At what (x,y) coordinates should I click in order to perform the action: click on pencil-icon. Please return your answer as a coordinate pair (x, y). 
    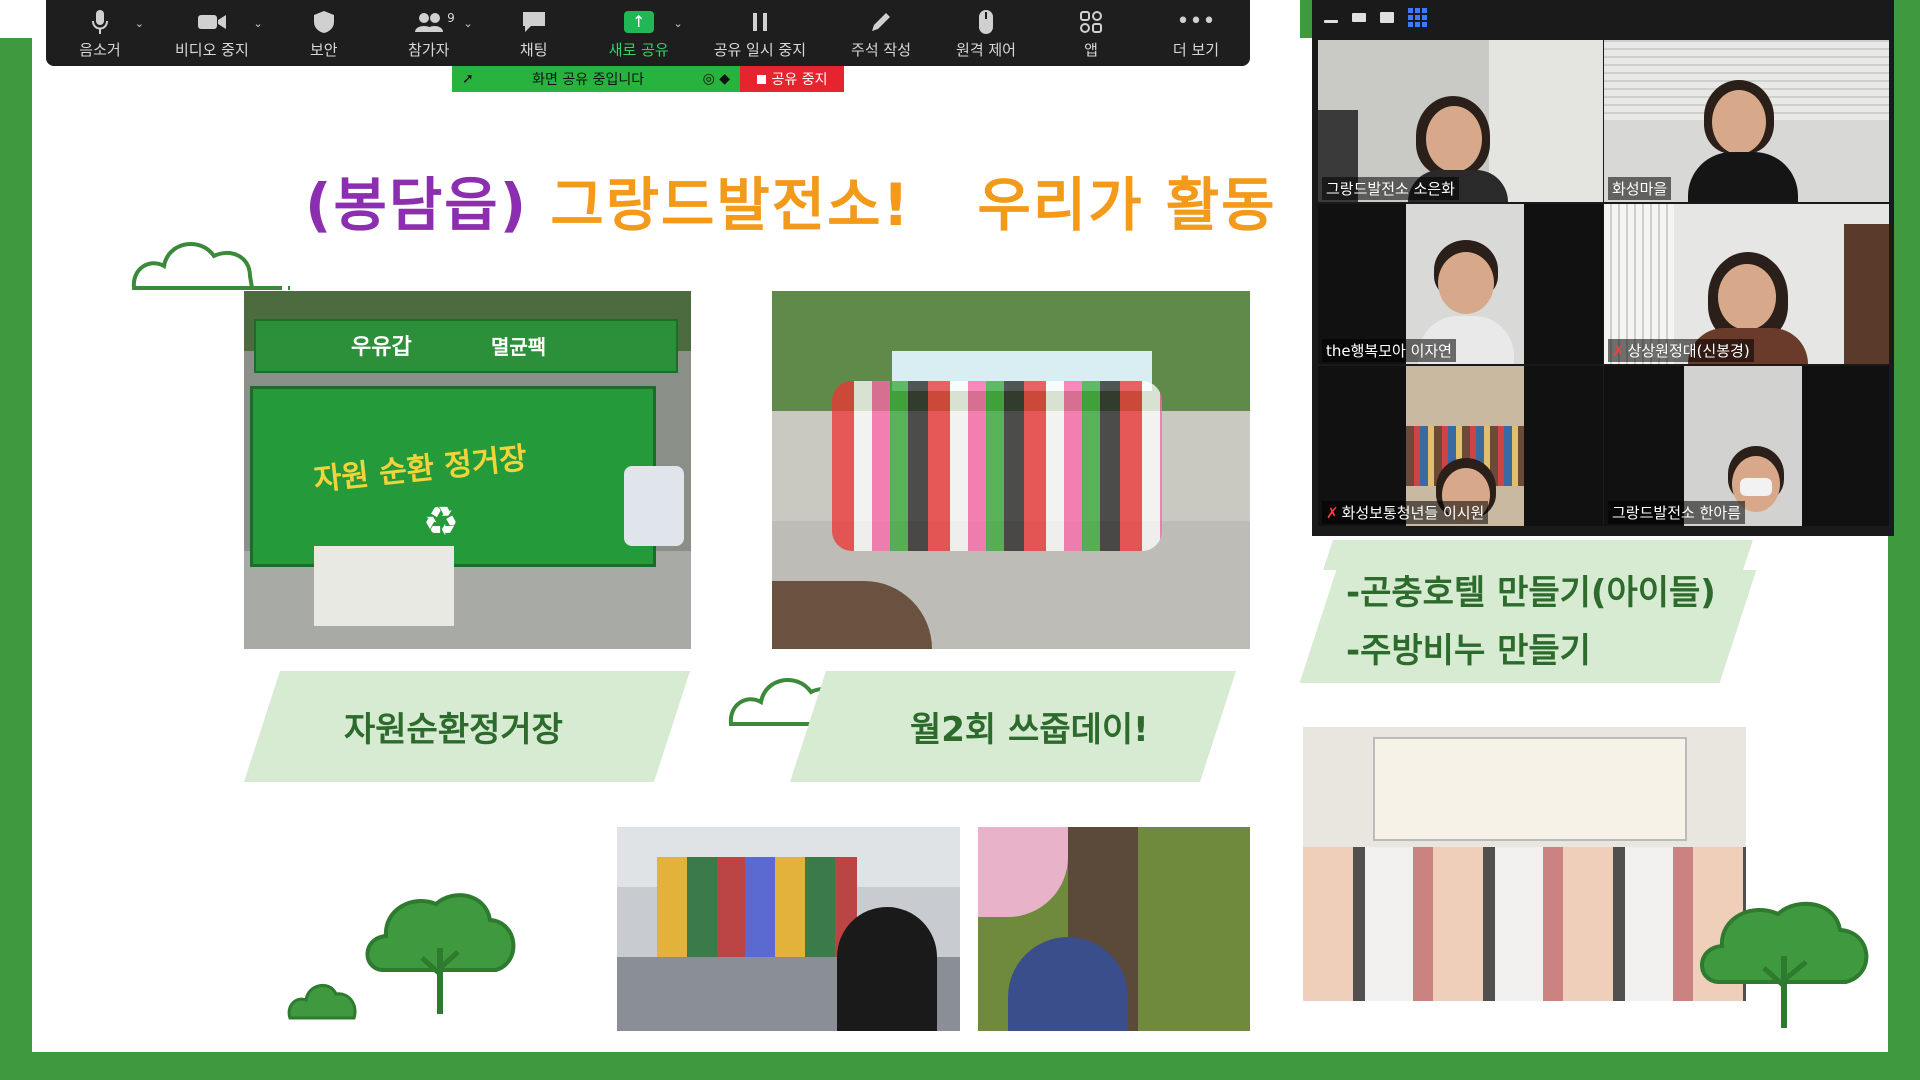
    Looking at the image, I should click on (881, 22).